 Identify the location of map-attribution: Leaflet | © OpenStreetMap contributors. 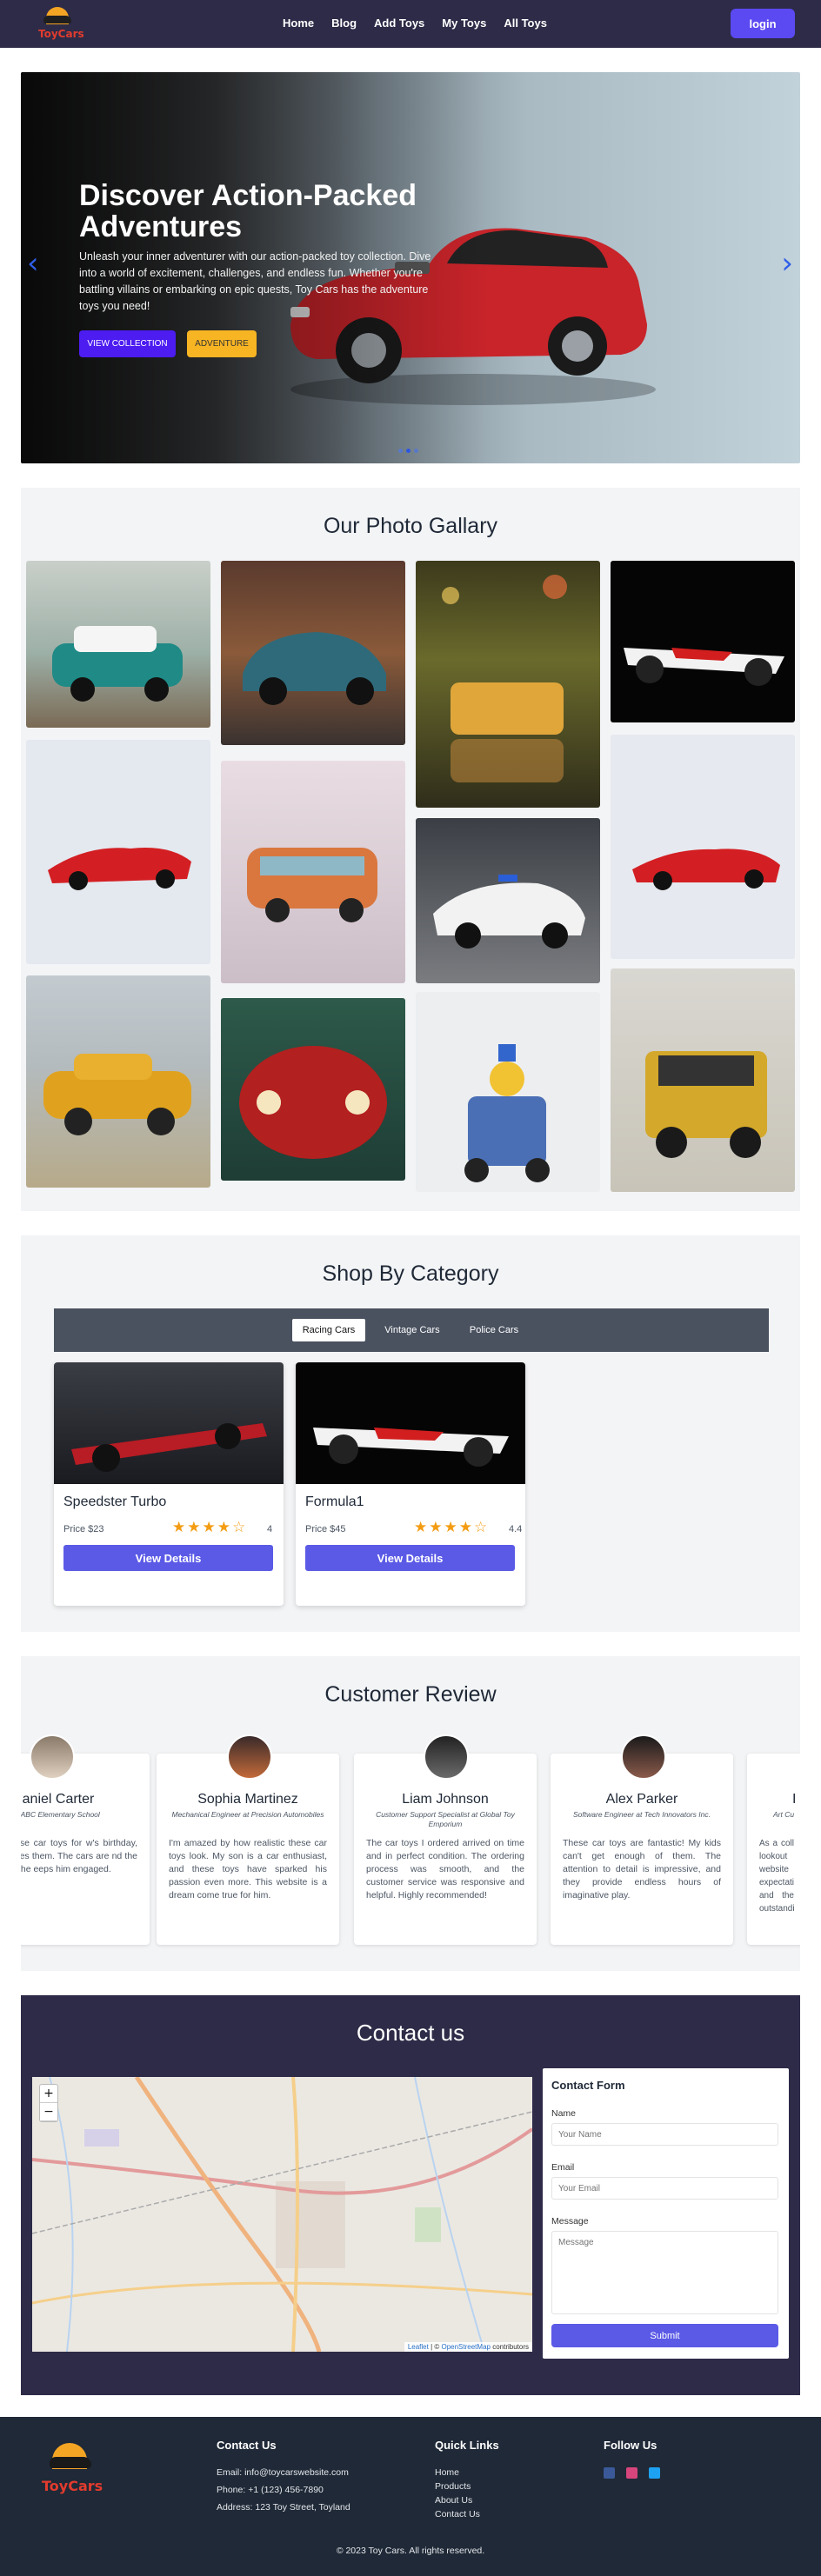
(468, 2347).